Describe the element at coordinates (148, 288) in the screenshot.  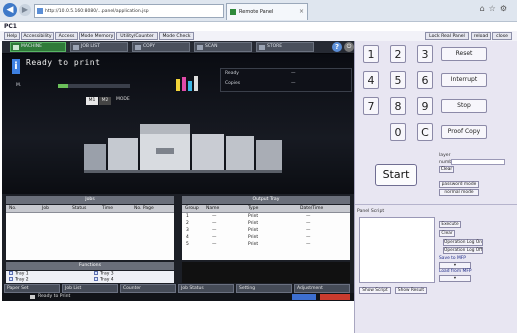
I see `softkey-counter: Counter` at that location.